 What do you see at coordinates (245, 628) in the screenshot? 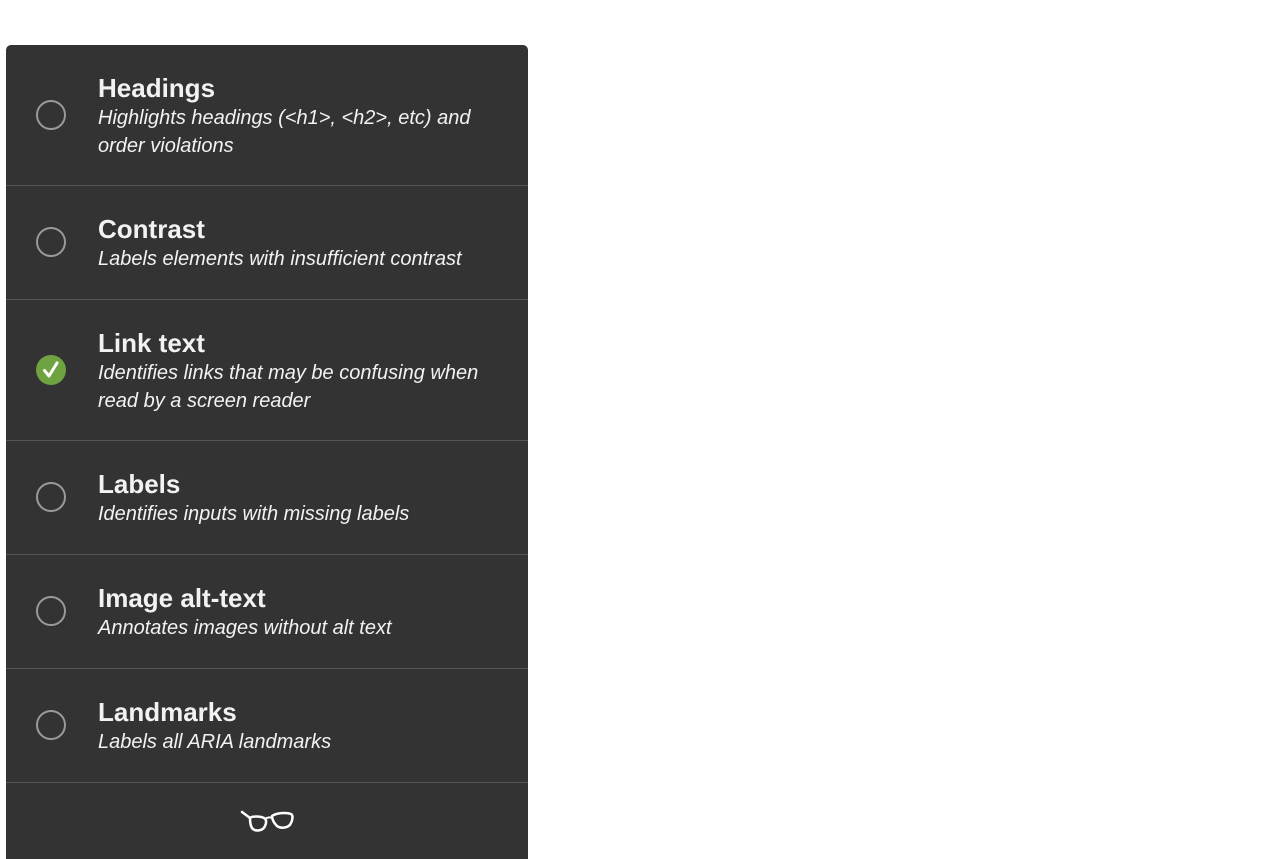
I see `plugin-description: Annotates images without alt text` at bounding box center [245, 628].